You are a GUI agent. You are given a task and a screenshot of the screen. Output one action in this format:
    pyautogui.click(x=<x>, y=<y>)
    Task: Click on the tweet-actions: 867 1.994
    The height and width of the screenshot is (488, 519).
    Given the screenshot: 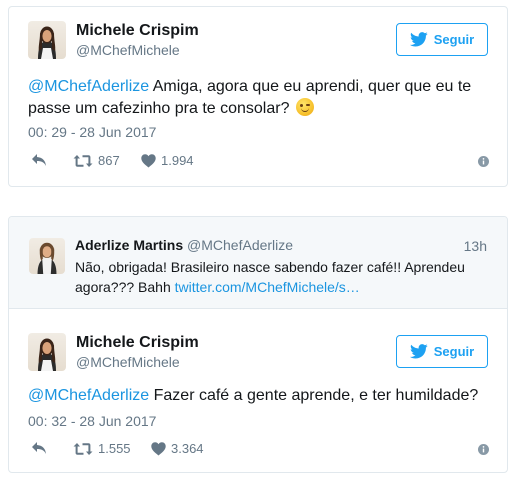 What is the action you would take?
    pyautogui.click(x=261, y=162)
    